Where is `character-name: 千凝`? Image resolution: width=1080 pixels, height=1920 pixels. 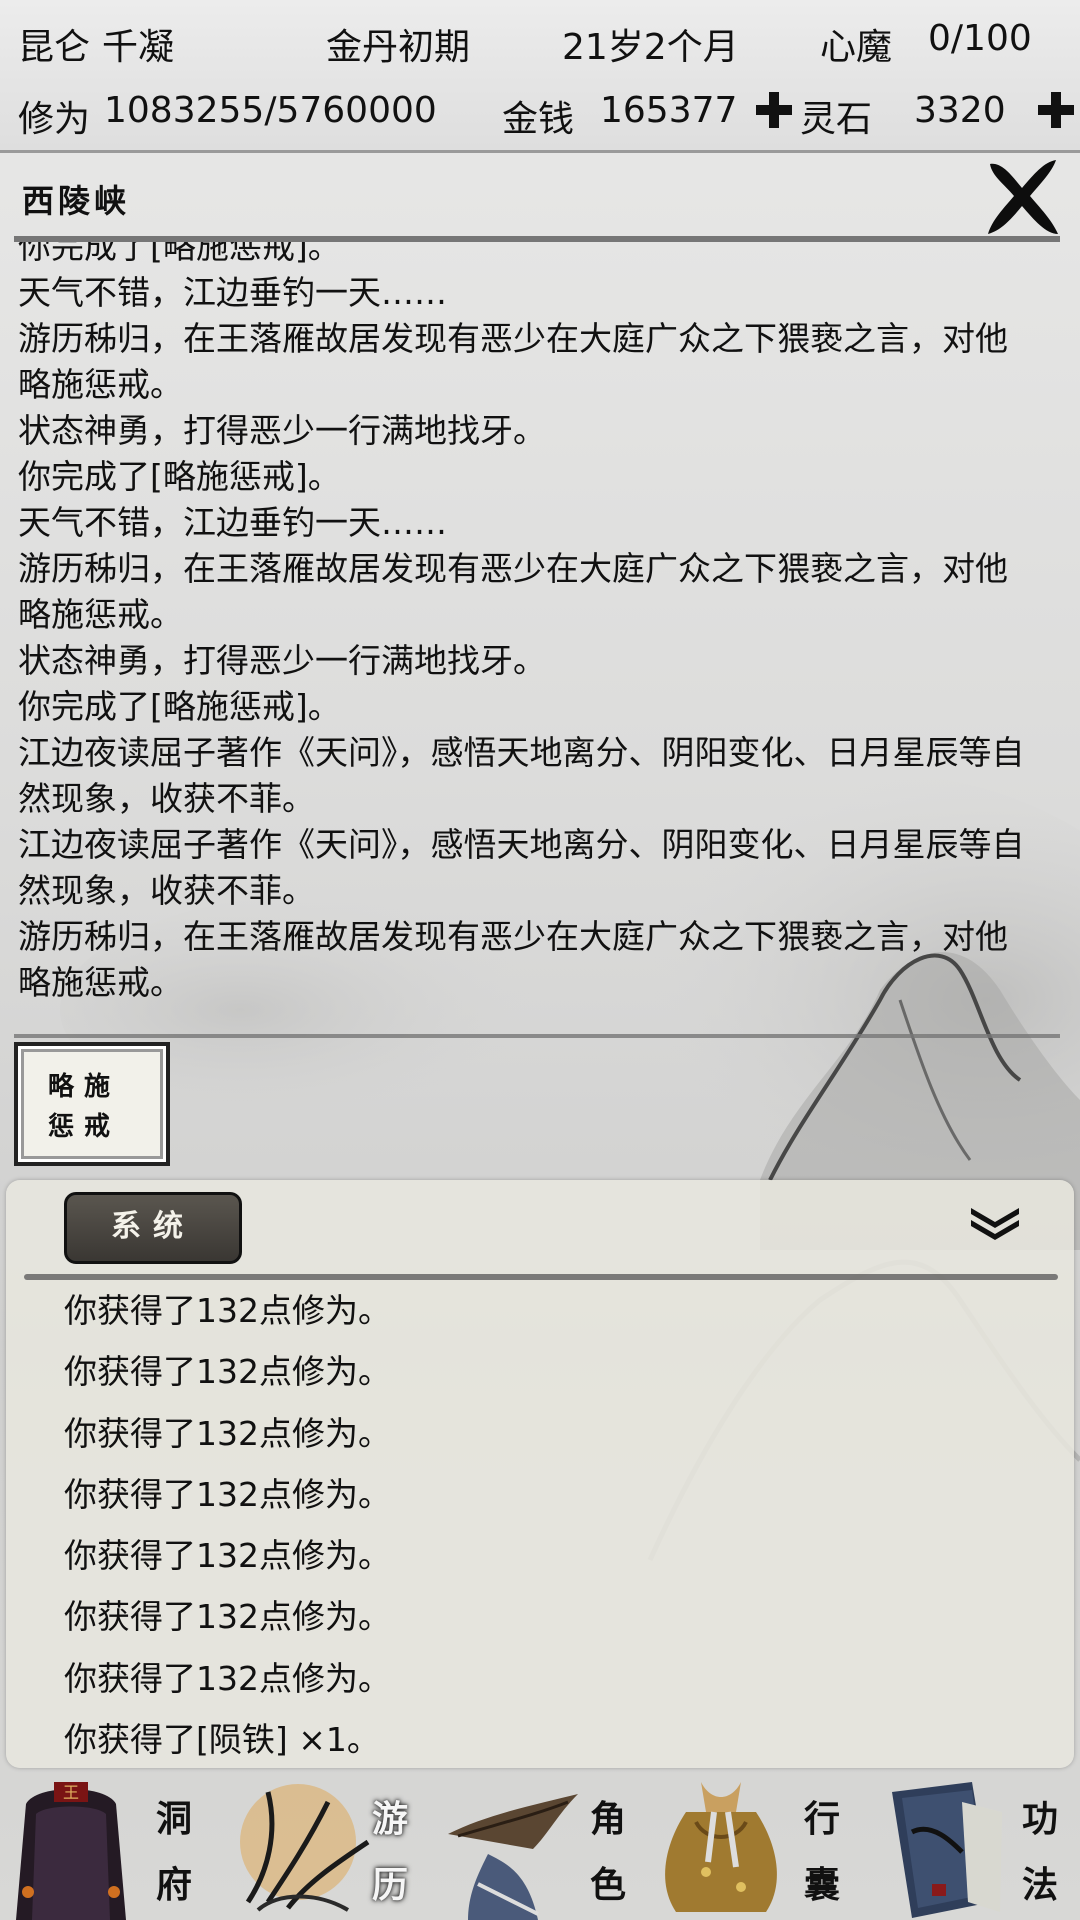 character-name: 千凝 is located at coordinates (138, 47).